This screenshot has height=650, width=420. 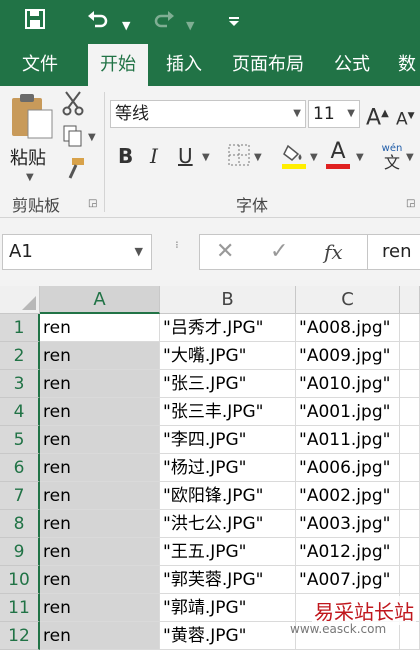 What do you see at coordinates (228, 300) in the screenshot?
I see `column-header-b: B` at bounding box center [228, 300].